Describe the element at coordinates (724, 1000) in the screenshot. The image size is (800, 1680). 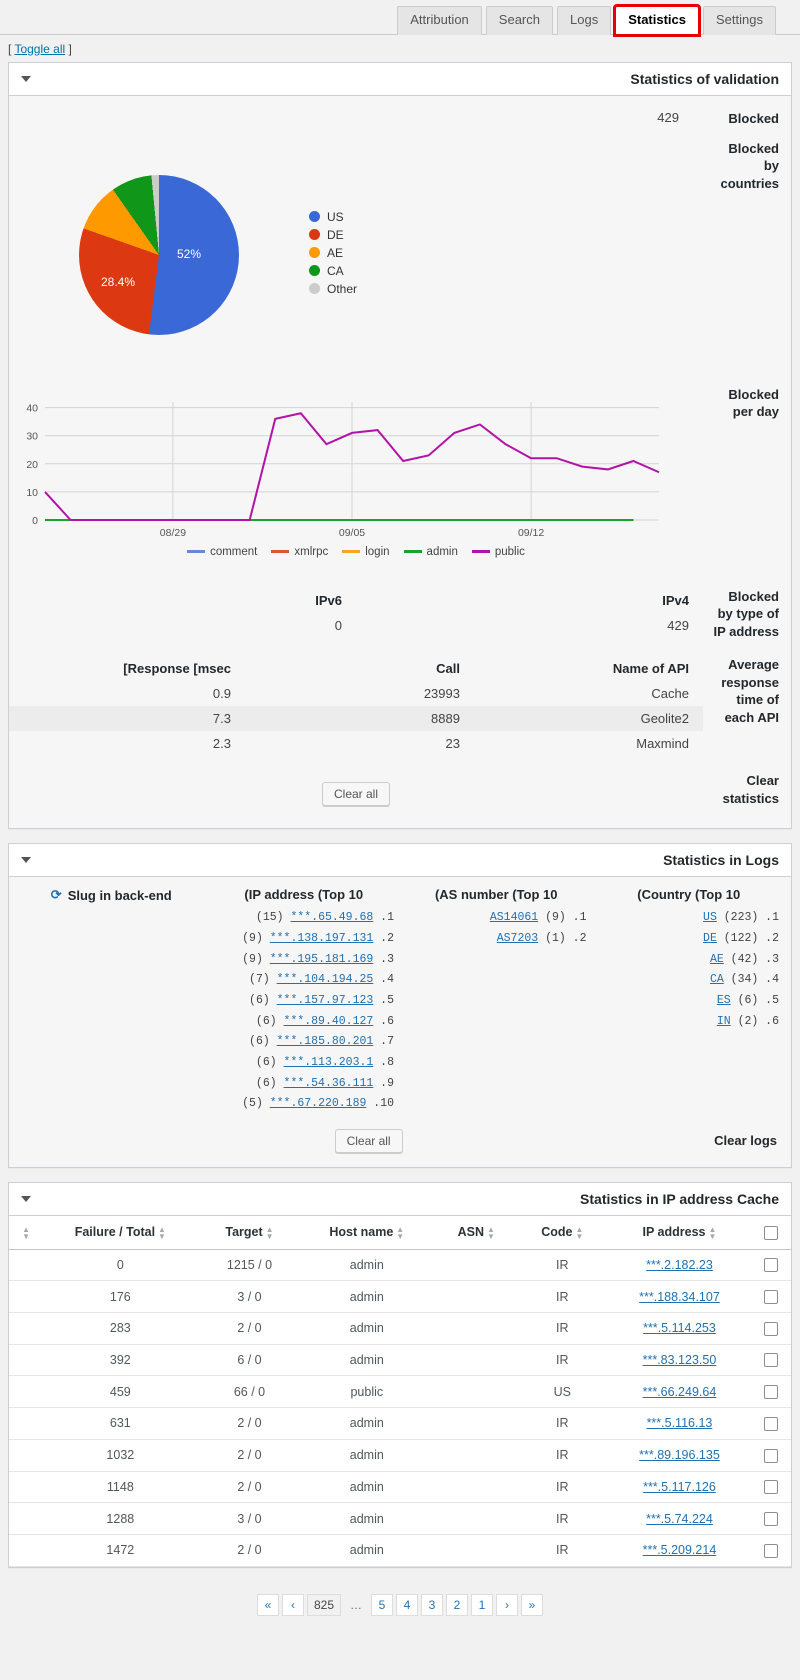
I see `entry-link: ES` at that location.